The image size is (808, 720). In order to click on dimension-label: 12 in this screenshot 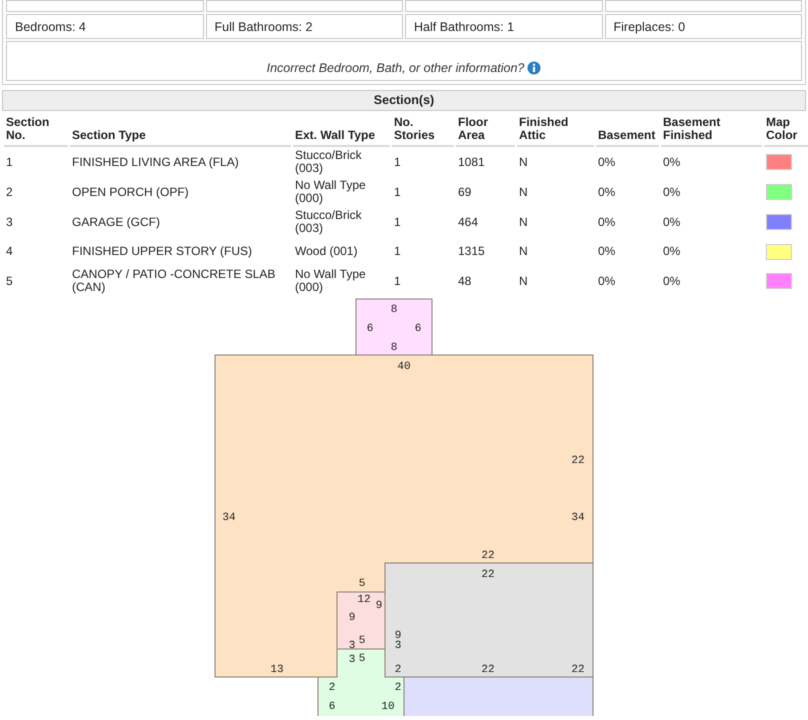, I will do `click(364, 600)`.